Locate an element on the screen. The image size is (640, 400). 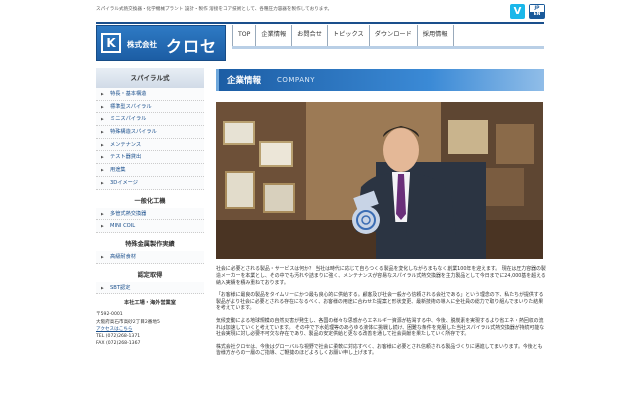
access-link: アクセスはこちら is located at coordinates (150, 329).